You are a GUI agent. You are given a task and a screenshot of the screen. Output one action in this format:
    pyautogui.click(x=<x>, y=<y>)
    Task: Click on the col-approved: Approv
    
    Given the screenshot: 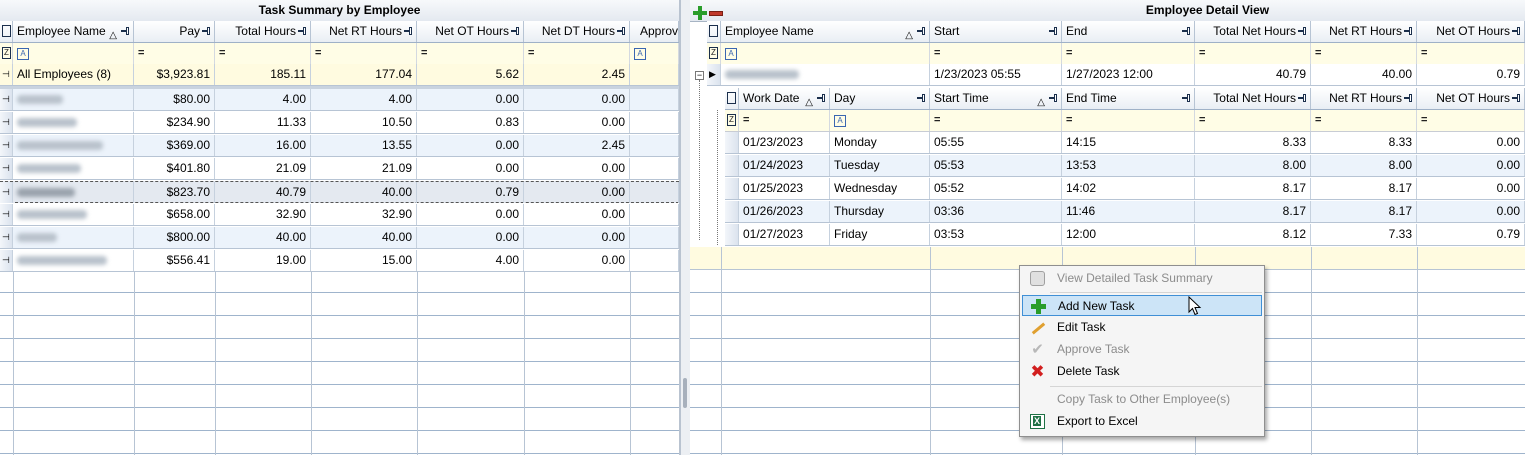 What is the action you would take?
    pyautogui.click(x=654, y=31)
    